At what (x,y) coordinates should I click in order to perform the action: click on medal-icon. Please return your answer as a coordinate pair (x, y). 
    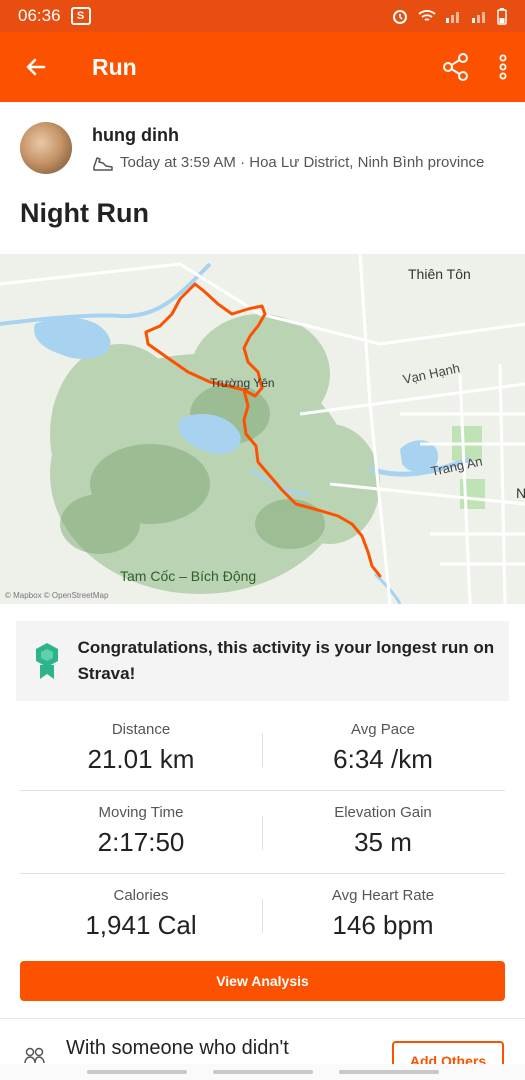
    Looking at the image, I should click on (46, 661).